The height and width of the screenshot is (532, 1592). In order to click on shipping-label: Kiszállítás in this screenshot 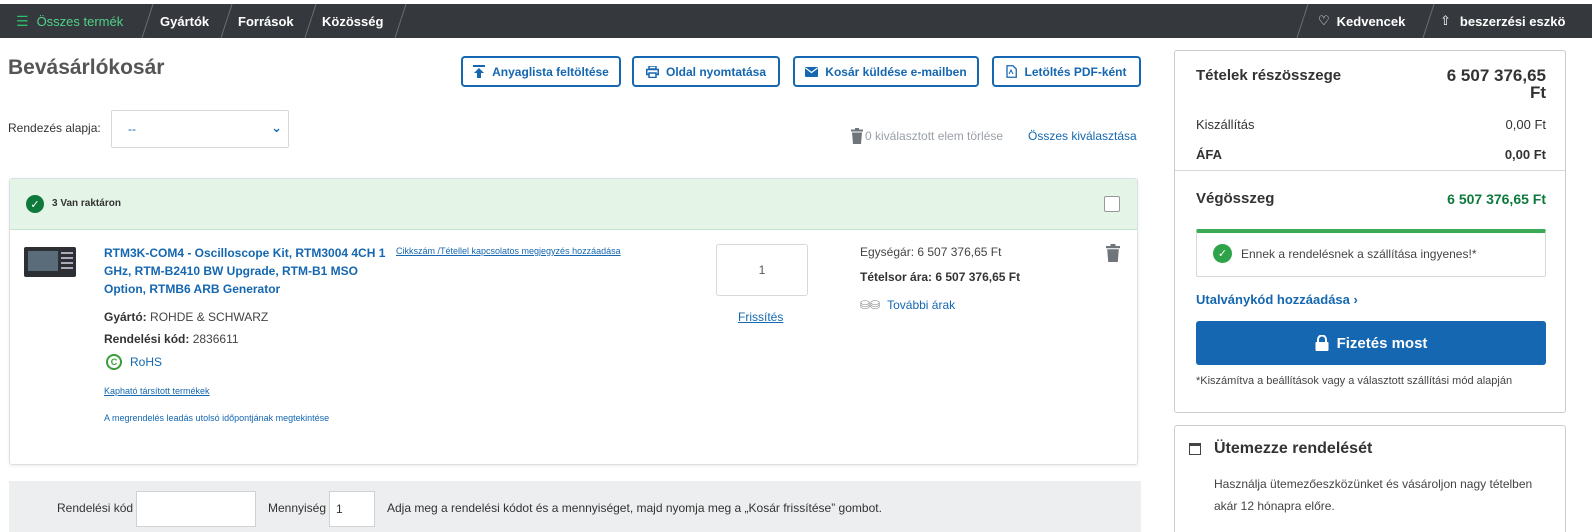, I will do `click(1225, 124)`.